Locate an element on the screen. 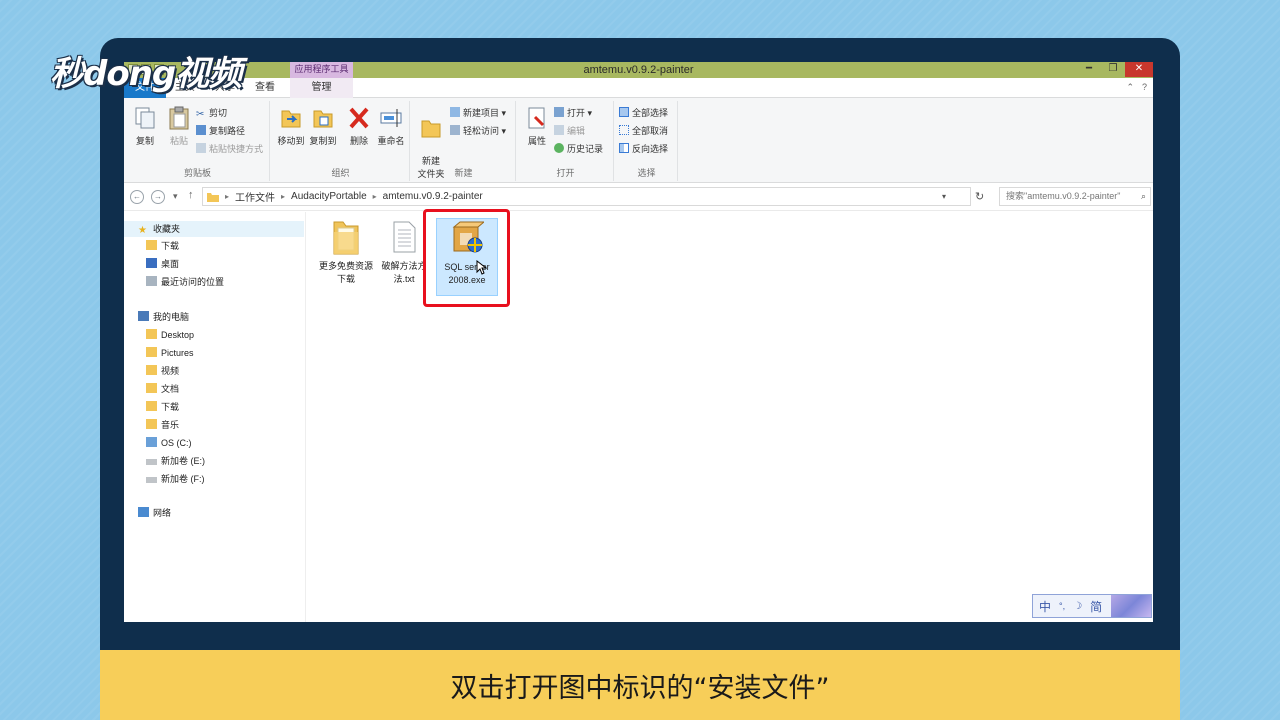 The height and width of the screenshot is (720, 1280). search-icon: ⌕ is located at coordinates (1143, 196).